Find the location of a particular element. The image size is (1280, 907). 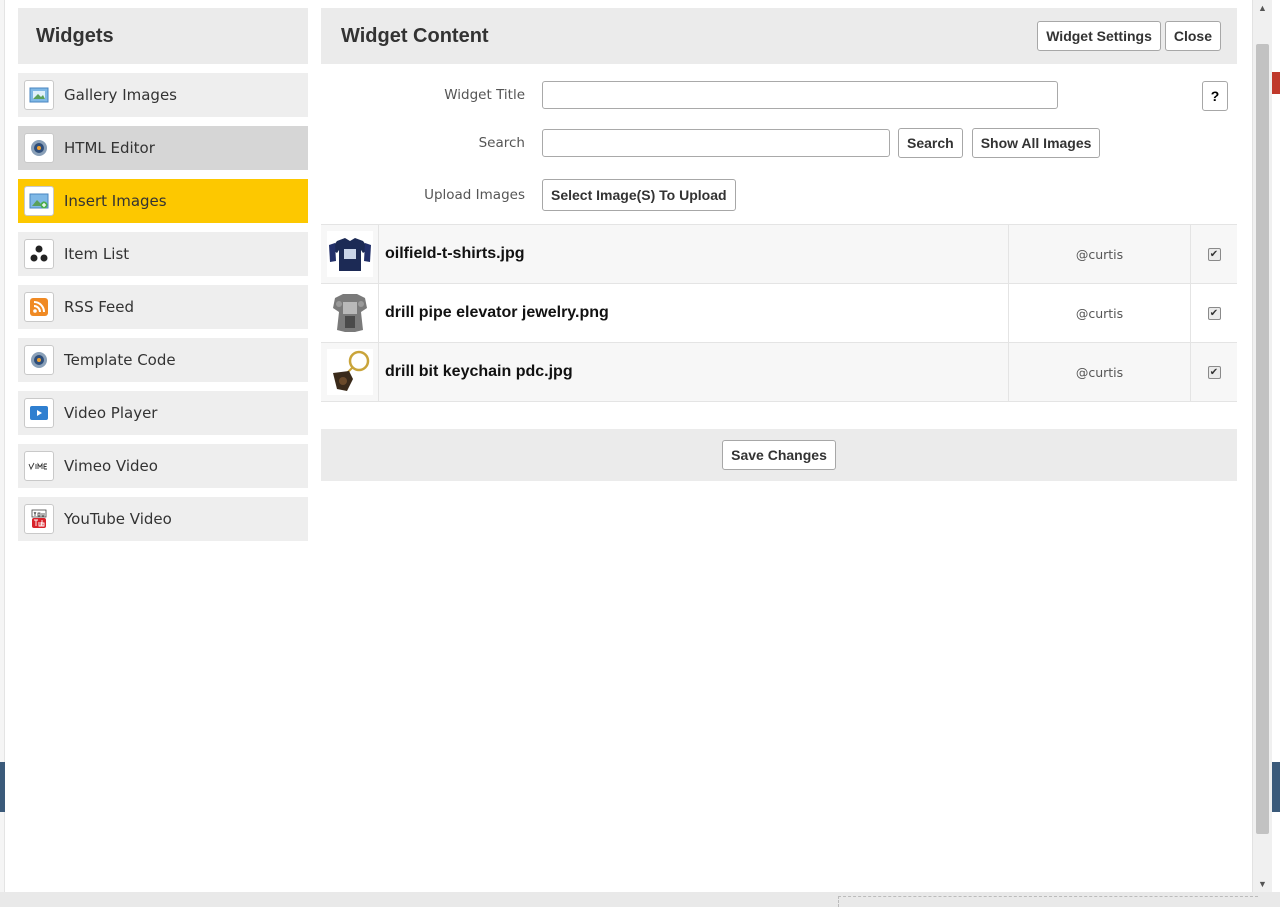

search-label: Search is located at coordinates (501, 143).